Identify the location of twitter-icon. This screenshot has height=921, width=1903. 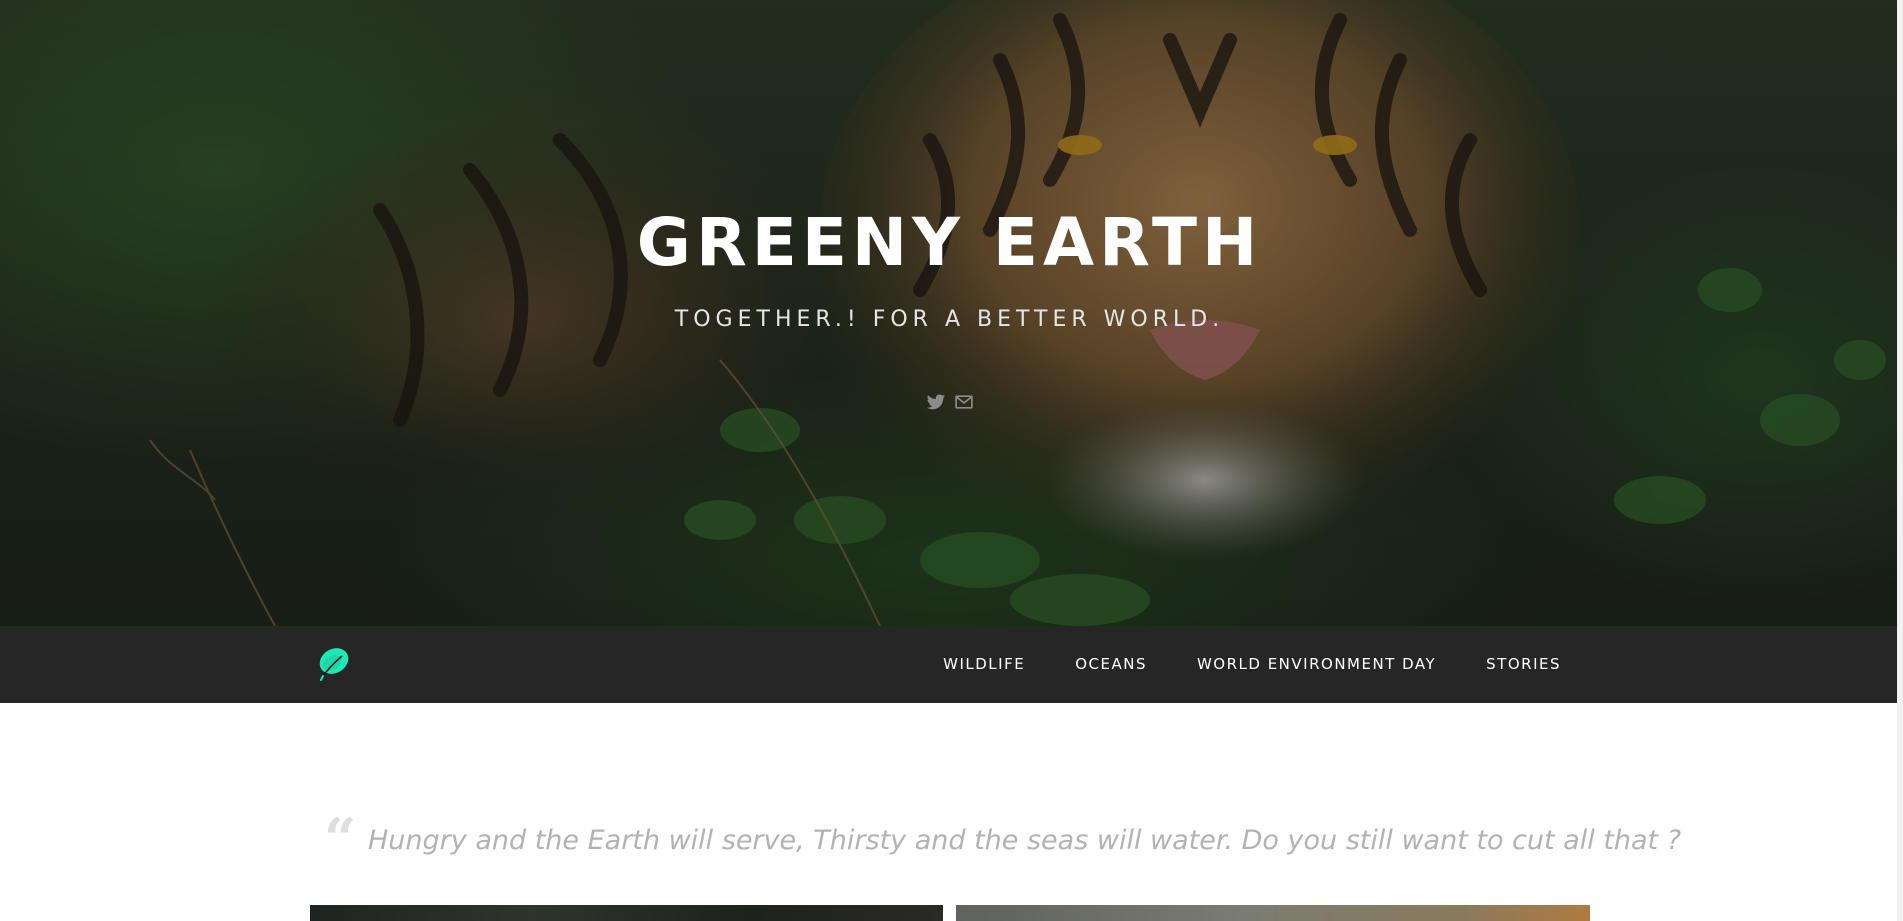
(935, 402).